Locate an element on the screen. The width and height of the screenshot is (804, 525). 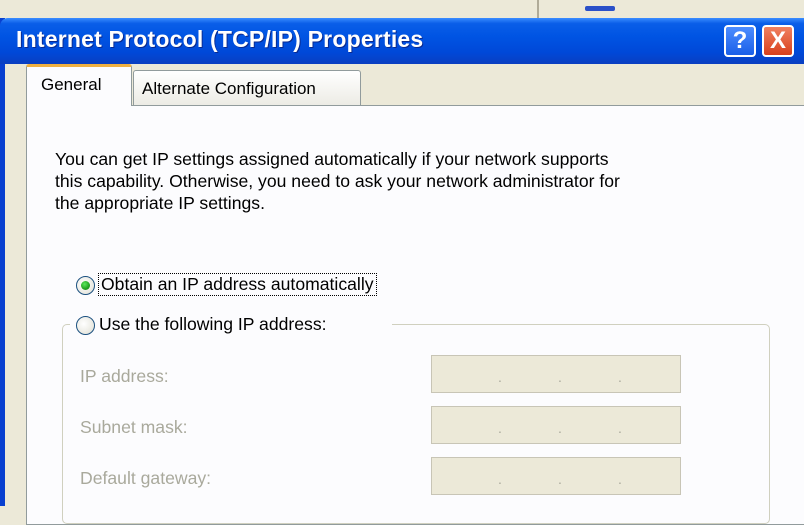
radio-selected-dot is located at coordinates (85, 285).